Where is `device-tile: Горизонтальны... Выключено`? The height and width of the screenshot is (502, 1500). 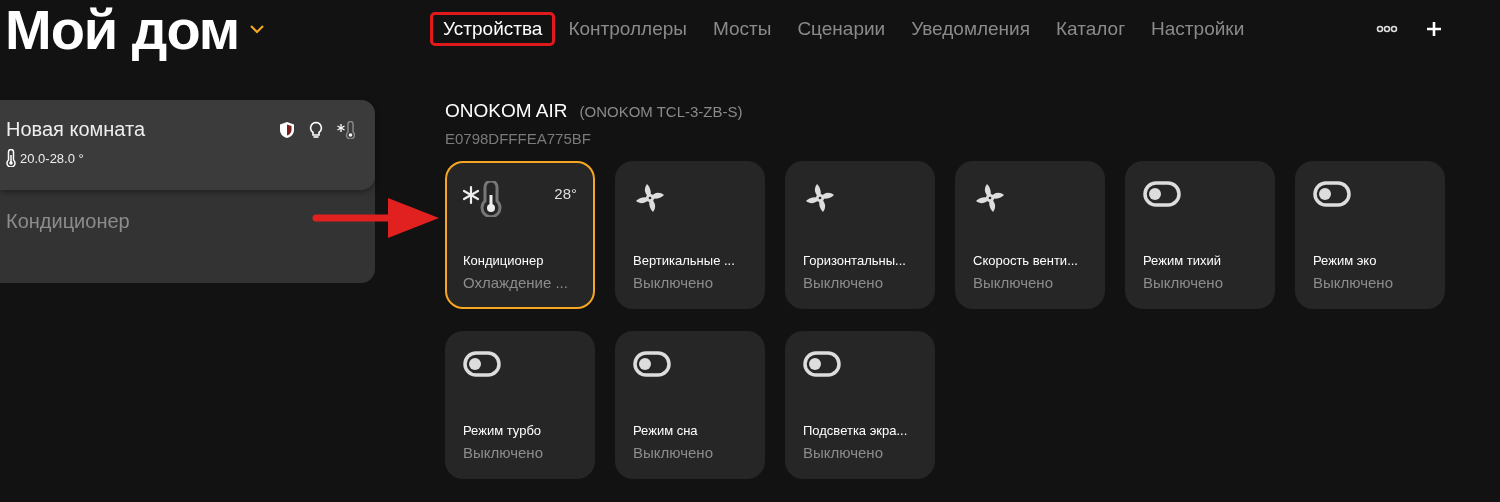
device-tile: Горизонтальны... Выключено is located at coordinates (860, 235).